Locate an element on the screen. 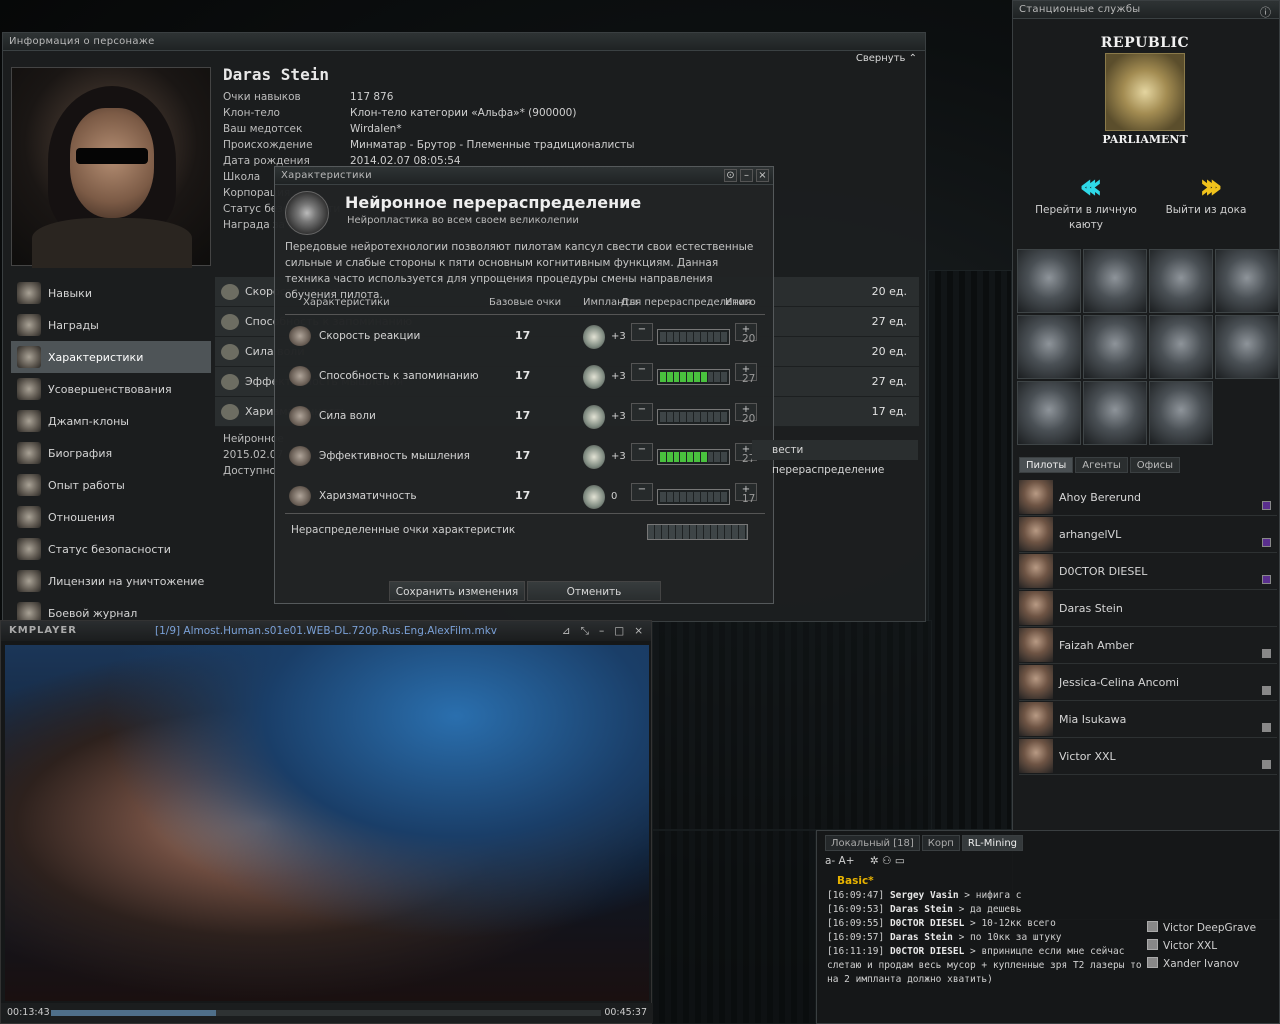 This screenshot has height=1024, width=1280. nav-item: Награды is located at coordinates (111, 325).